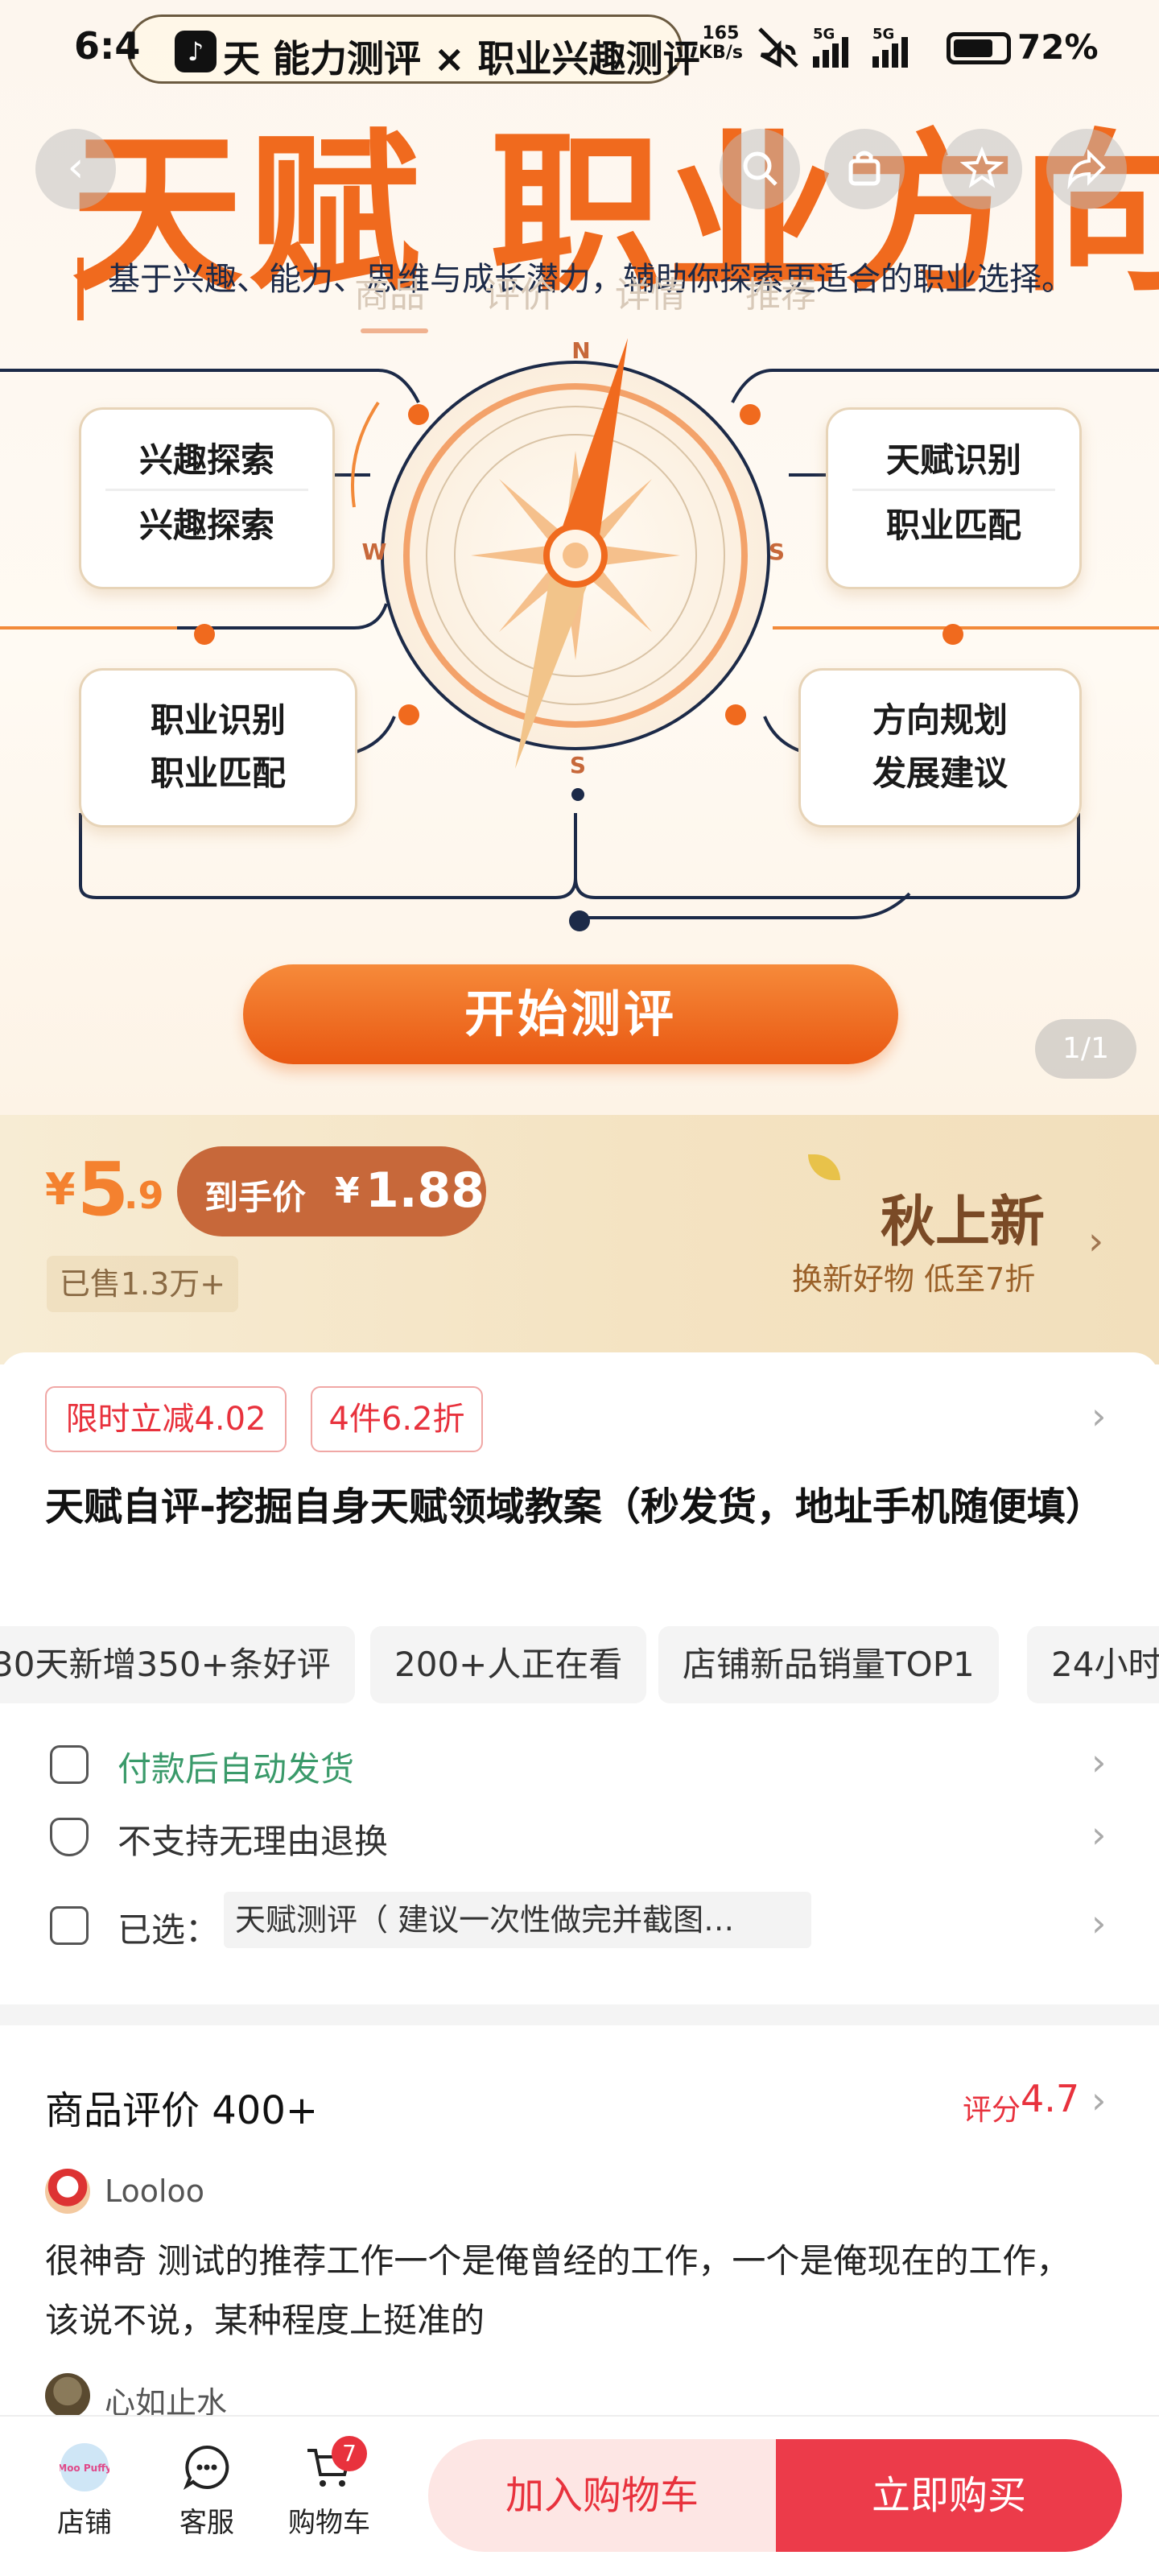 The height and width of the screenshot is (2576, 1159). Describe the element at coordinates (169, 1930) in the screenshot. I see `selected-label: 已选：` at that location.